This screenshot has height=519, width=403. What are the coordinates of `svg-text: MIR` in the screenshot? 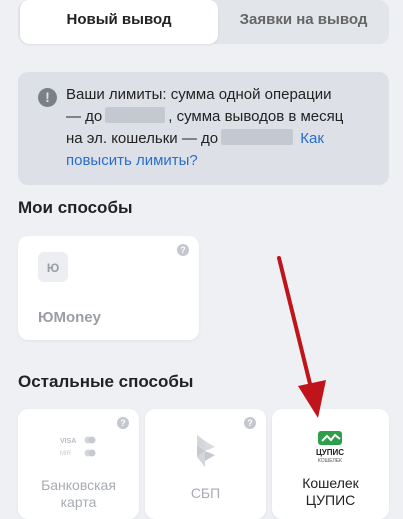 It's located at (66, 454).